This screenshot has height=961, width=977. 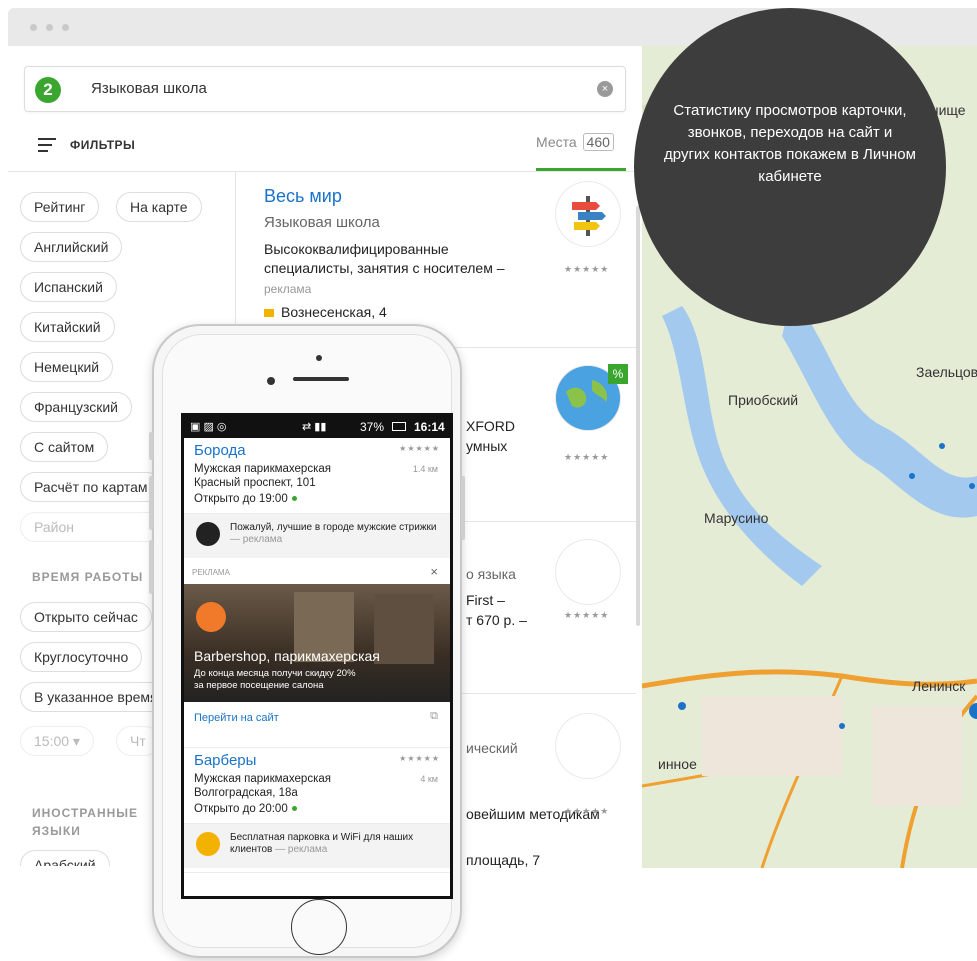 I want to click on filter-icon, so click(x=47, y=145).